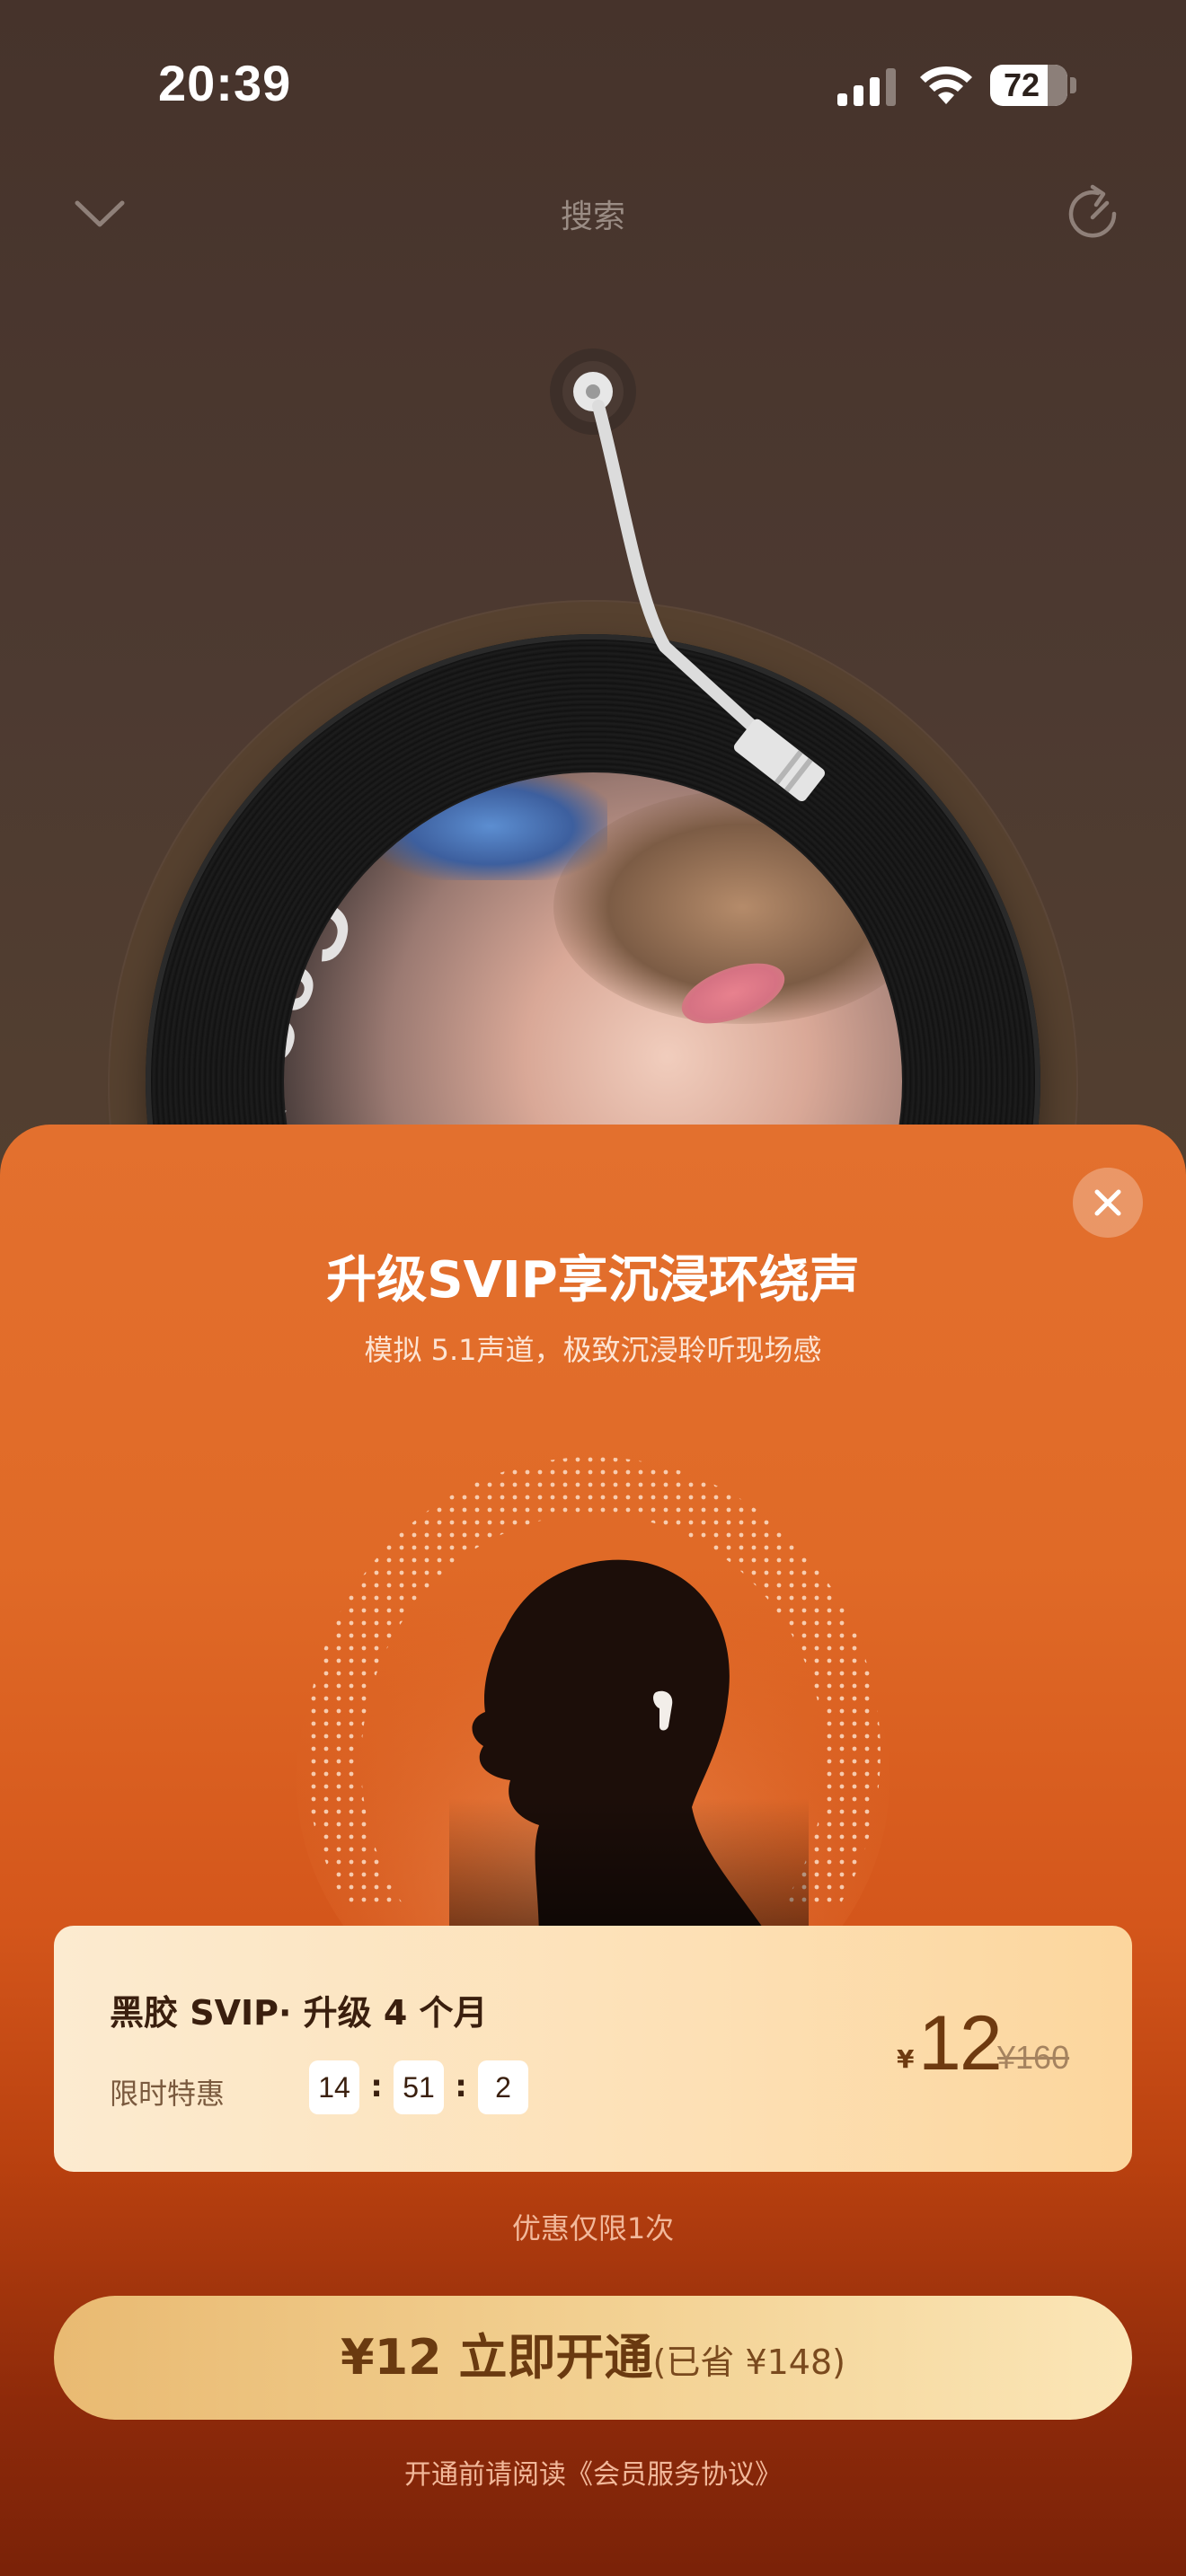 This screenshot has height=2576, width=1186. What do you see at coordinates (1033, 2057) in the screenshot?
I see `original-price: ¥160` at bounding box center [1033, 2057].